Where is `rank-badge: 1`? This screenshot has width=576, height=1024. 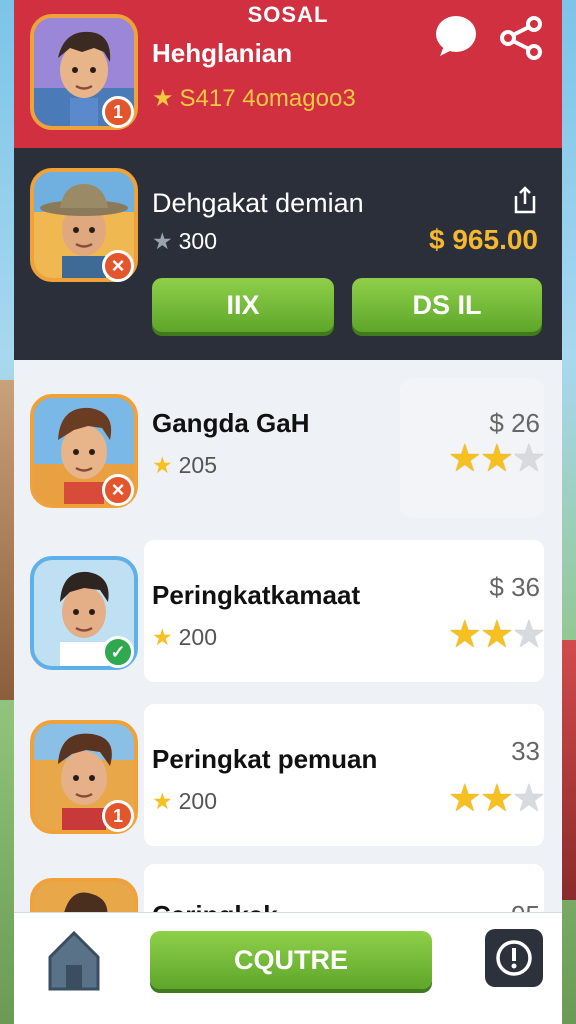
rank-badge: 1 is located at coordinates (118, 816).